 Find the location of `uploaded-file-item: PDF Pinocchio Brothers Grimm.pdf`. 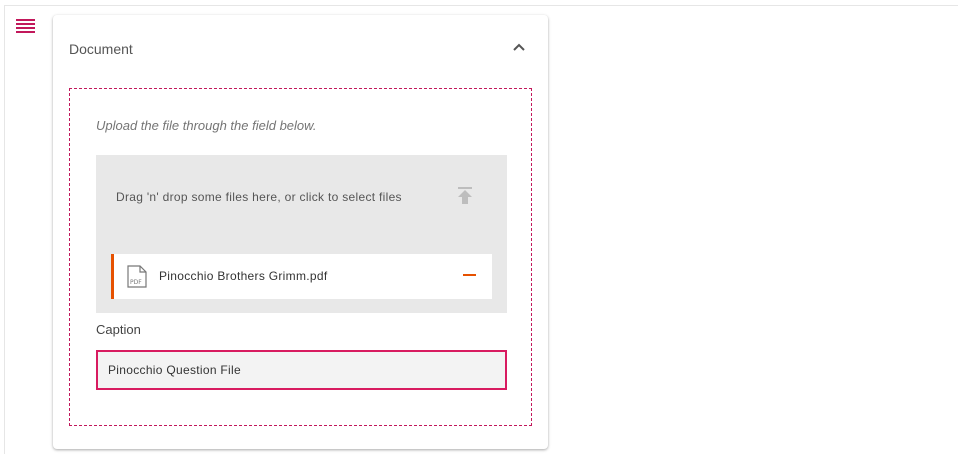

uploaded-file-item: PDF Pinocchio Brothers Grimm.pdf is located at coordinates (301, 276).